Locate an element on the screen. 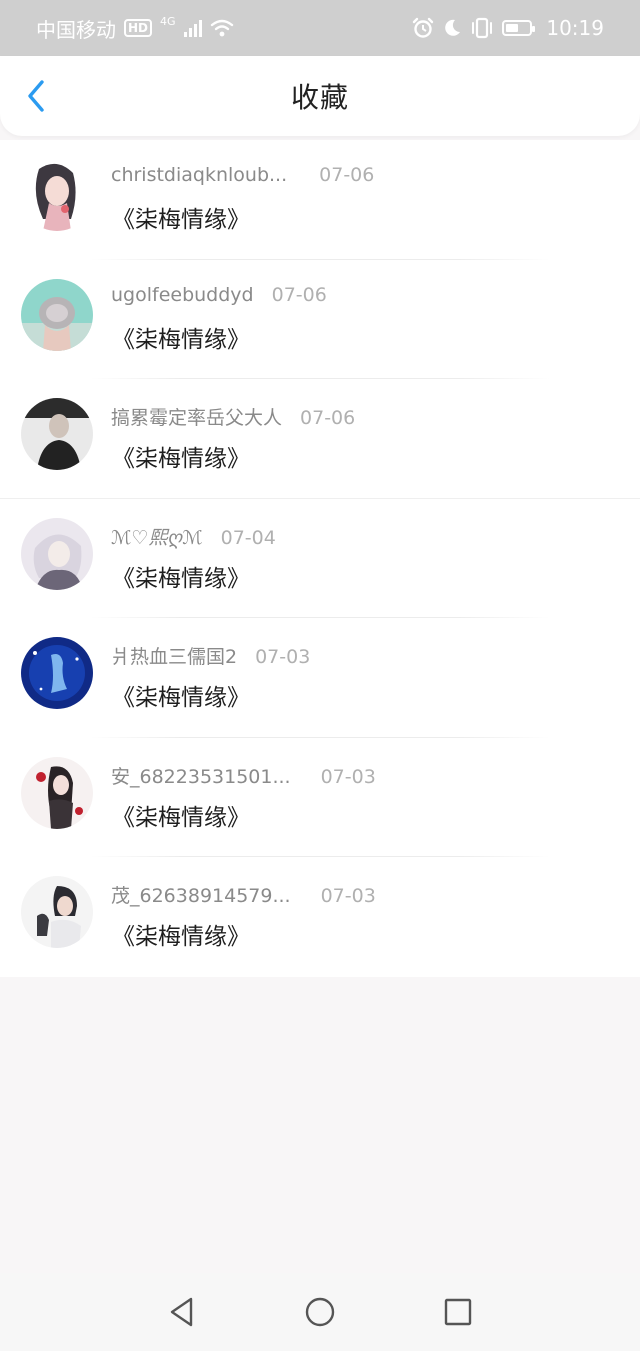  chevron-left-icon is located at coordinates (36, 96).